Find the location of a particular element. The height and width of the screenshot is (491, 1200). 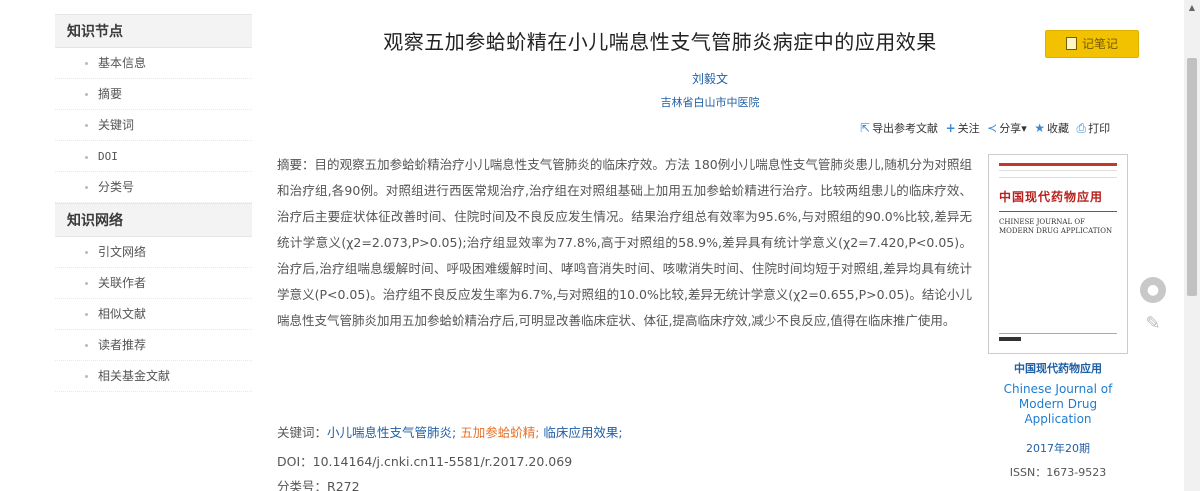

article-title: 观察五加参蛤蚧精在小儿喘息性支气管肺炎病症中的应用效果 is located at coordinates (660, 42).